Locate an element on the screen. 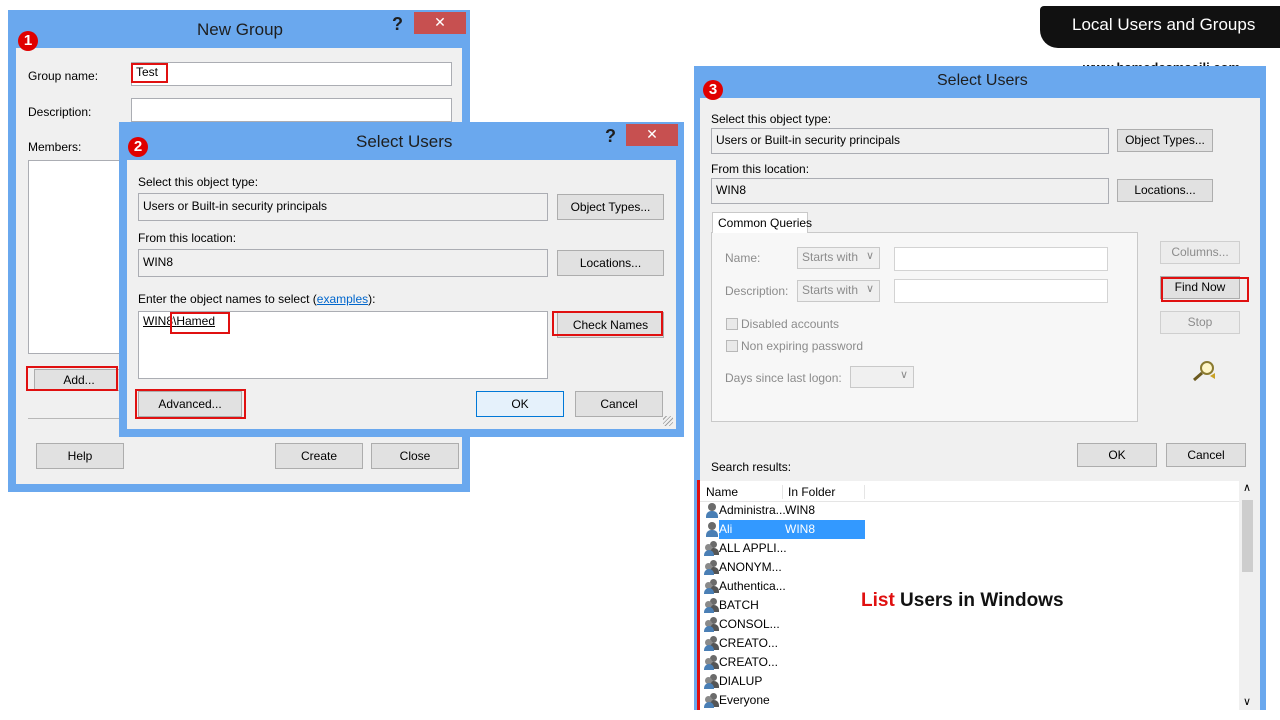  caption: List Users in Windows is located at coordinates (962, 601).